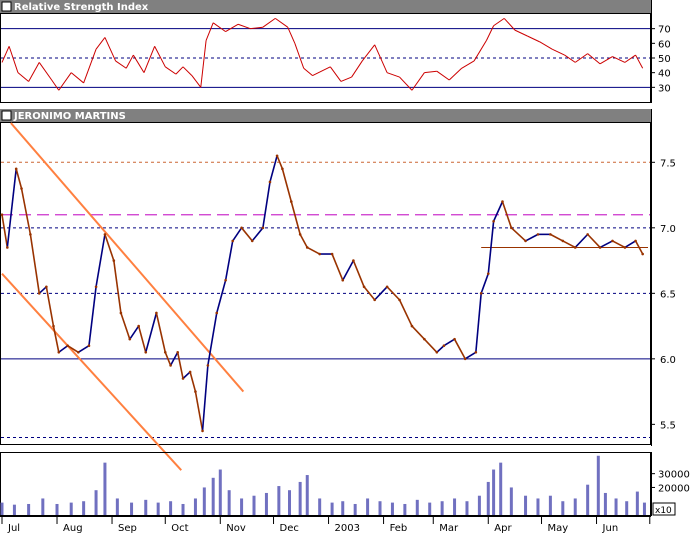 This screenshot has width=699, height=540. Describe the element at coordinates (91, 371) in the screenshot. I see `price-trend-line` at that location.